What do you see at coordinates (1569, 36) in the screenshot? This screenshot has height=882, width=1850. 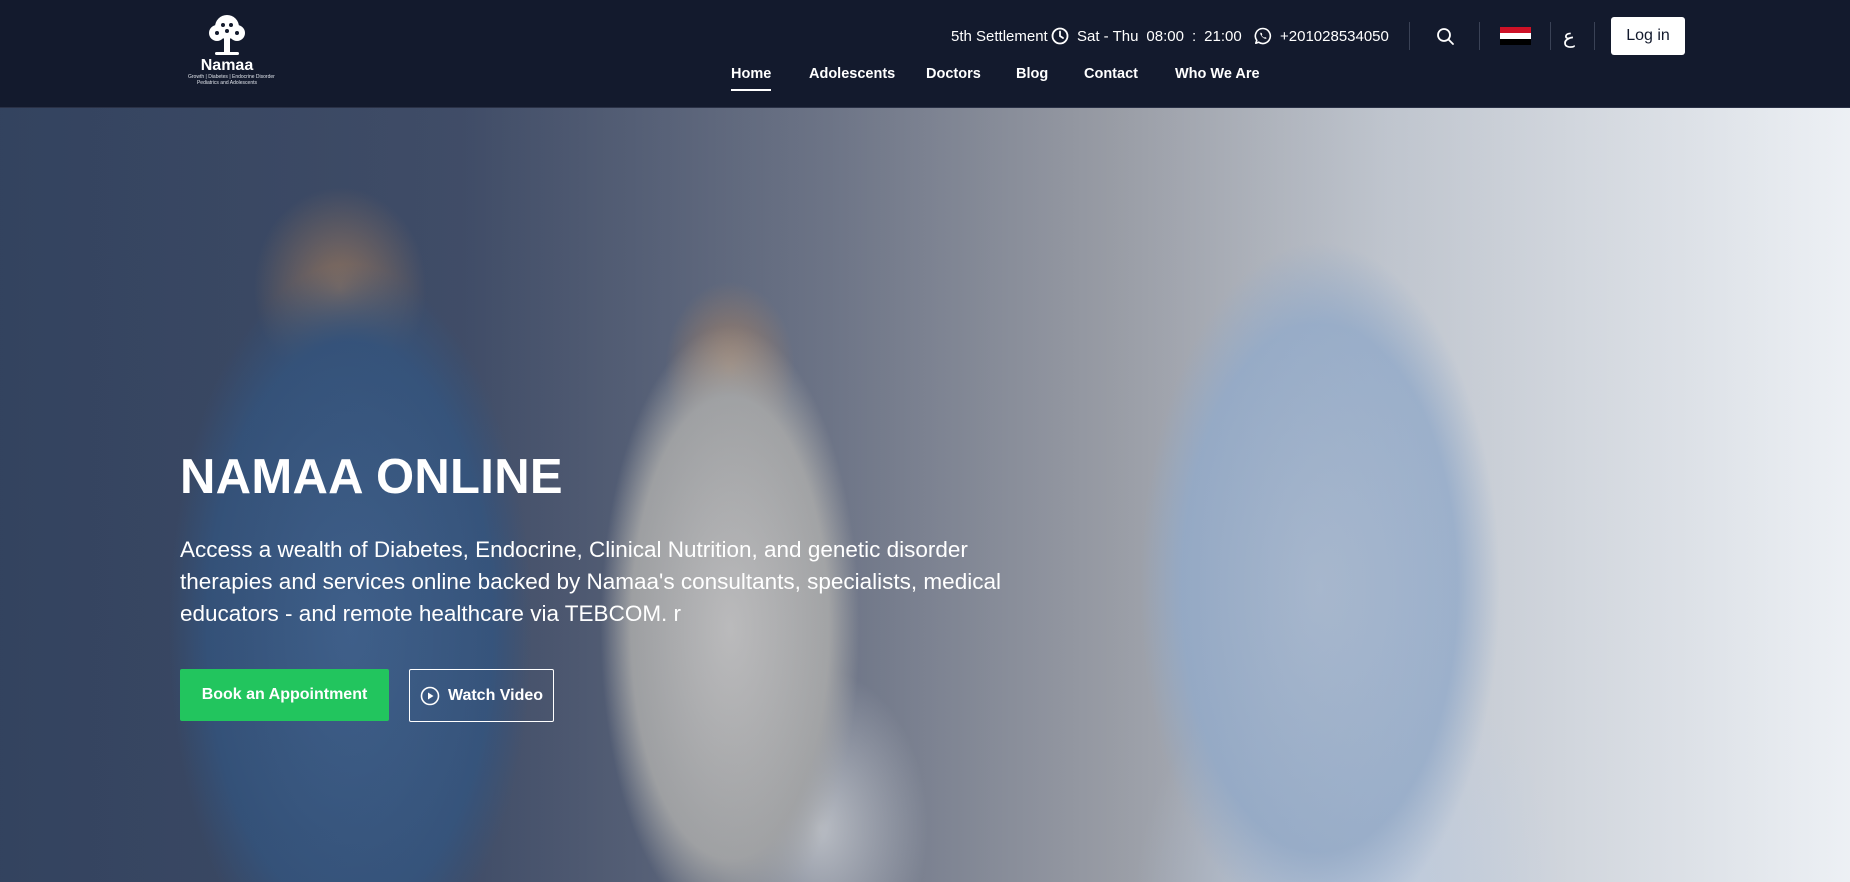 I see `language-toggle: ع` at bounding box center [1569, 36].